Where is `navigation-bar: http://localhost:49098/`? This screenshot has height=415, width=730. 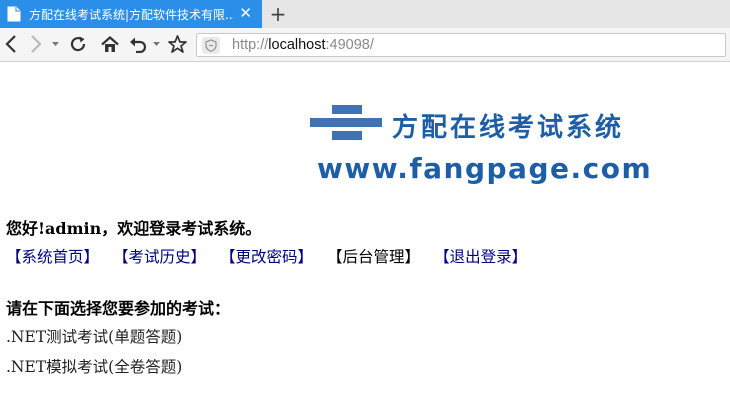 navigation-bar: http://localhost:49098/ is located at coordinates (365, 45).